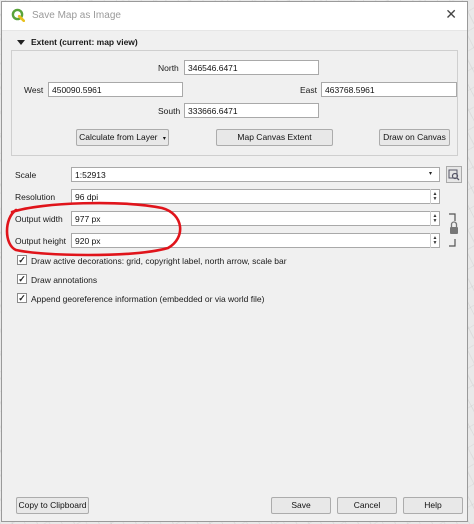 The image size is (474, 524). What do you see at coordinates (433, 505) in the screenshot?
I see `help-button: Help` at bounding box center [433, 505].